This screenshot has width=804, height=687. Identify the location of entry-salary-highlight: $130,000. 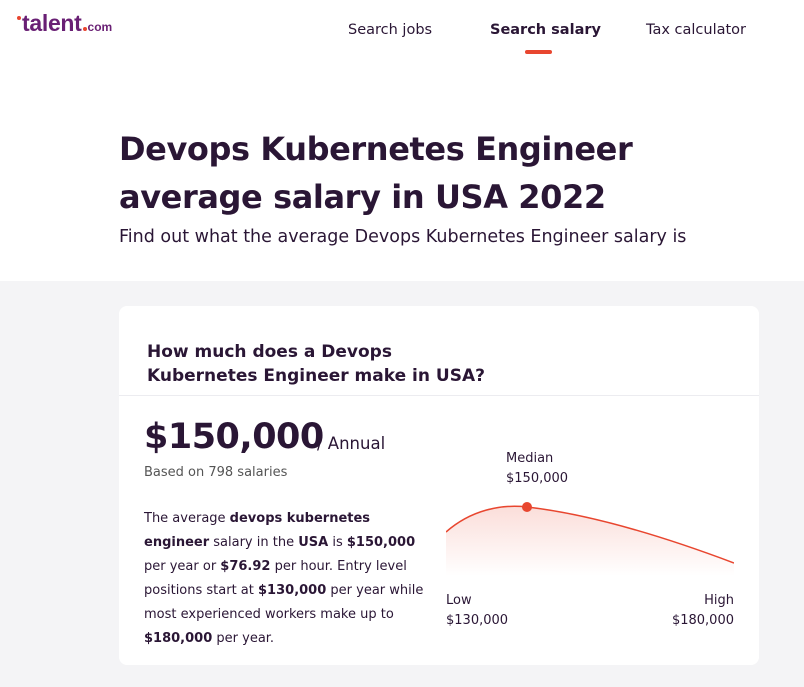
(292, 590).